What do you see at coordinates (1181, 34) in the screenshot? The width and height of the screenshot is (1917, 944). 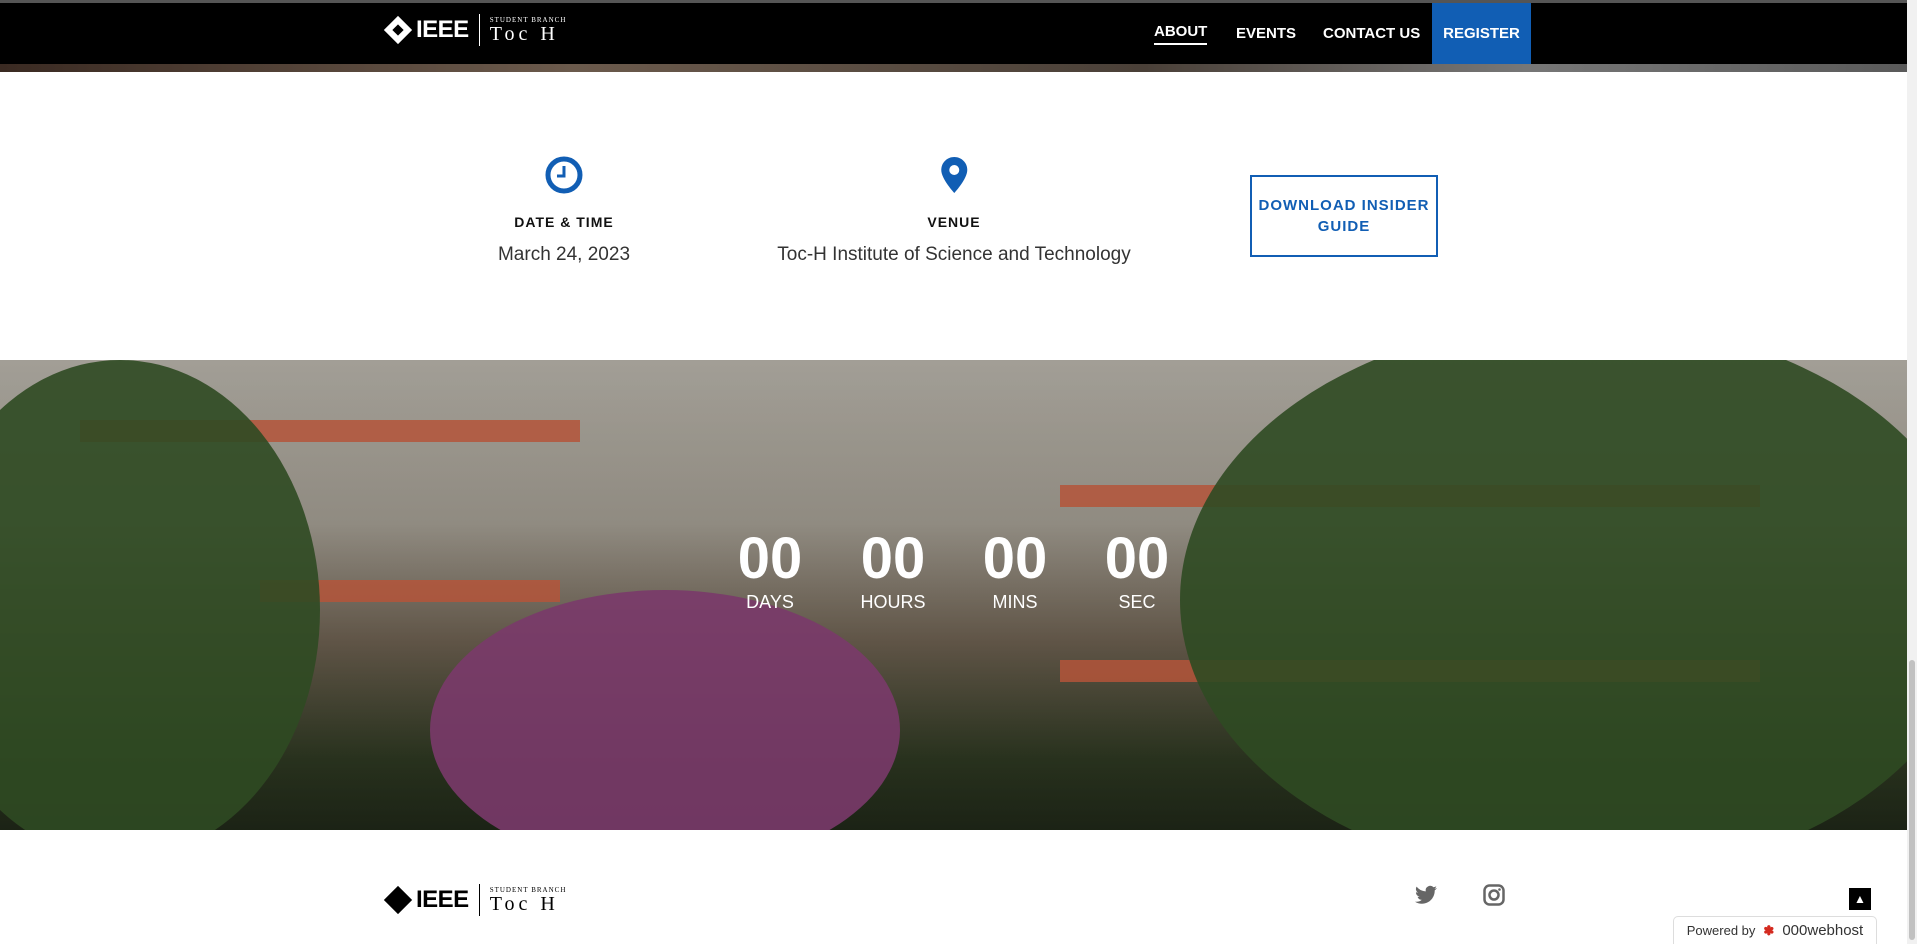 I see `nav-about: ABOUT` at bounding box center [1181, 34].